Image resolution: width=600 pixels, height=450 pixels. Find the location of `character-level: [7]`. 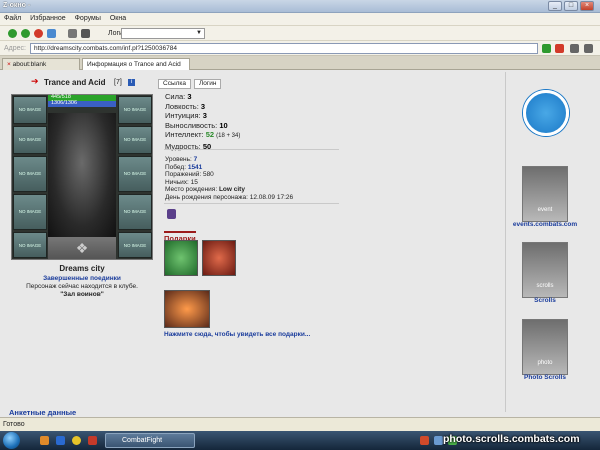

character-level: [7] is located at coordinates (118, 82).